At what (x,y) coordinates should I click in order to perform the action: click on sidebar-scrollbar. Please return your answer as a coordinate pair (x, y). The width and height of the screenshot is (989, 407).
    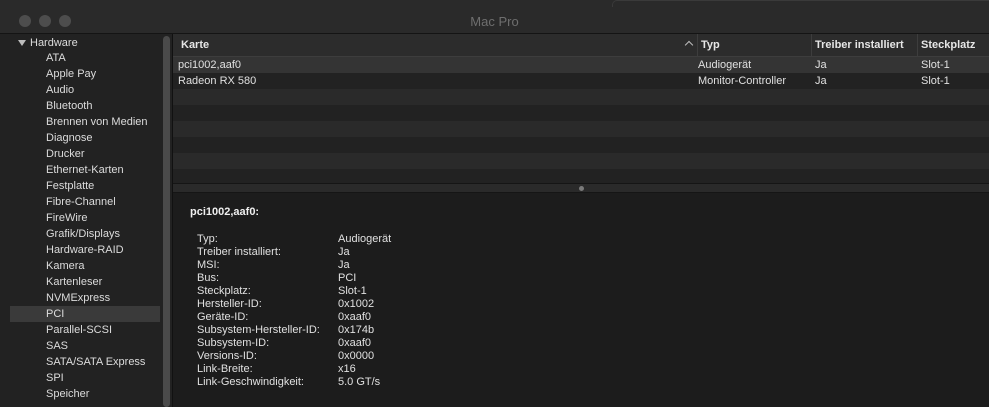
    Looking at the image, I should click on (166, 221).